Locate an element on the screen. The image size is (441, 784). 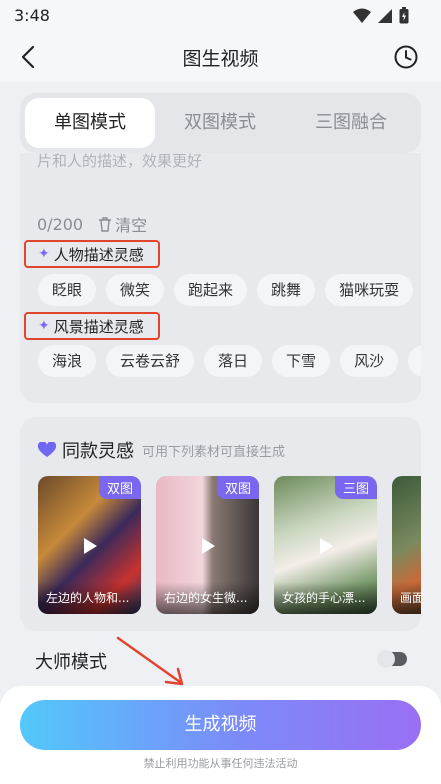
wifi-icon is located at coordinates (362, 15).